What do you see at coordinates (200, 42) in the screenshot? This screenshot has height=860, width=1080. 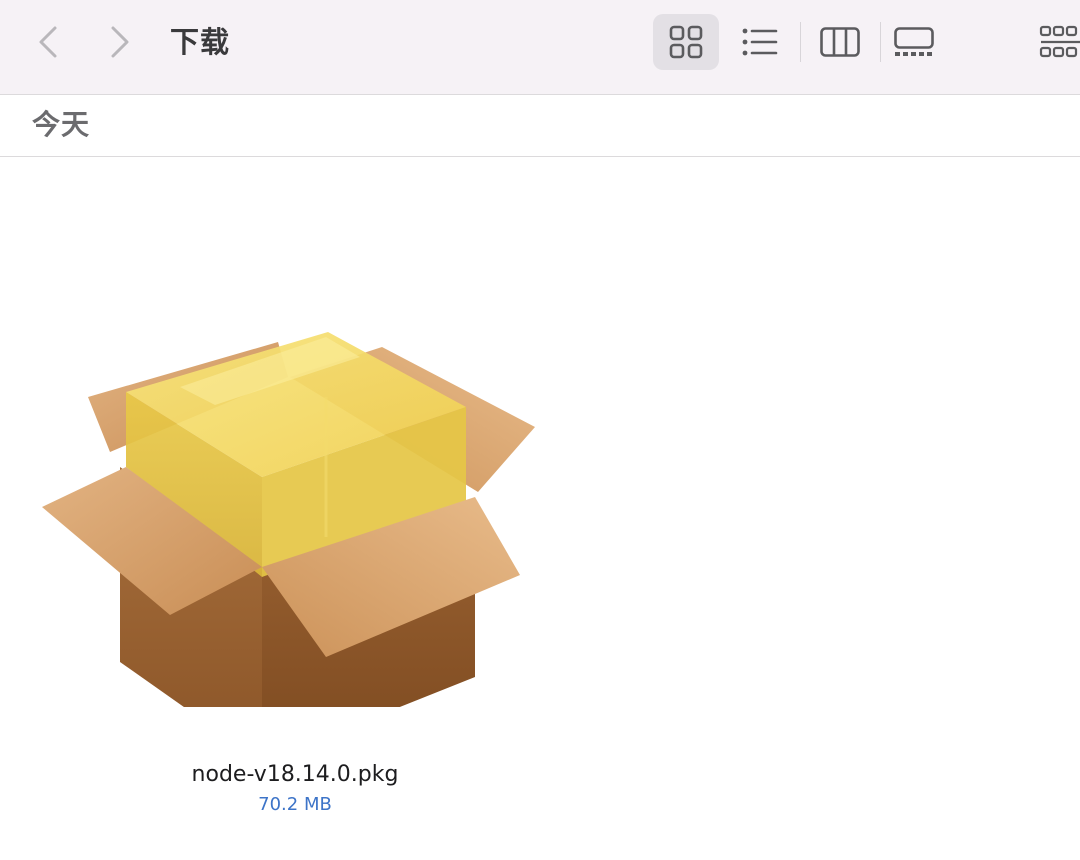 I see `window-title: 下载` at bounding box center [200, 42].